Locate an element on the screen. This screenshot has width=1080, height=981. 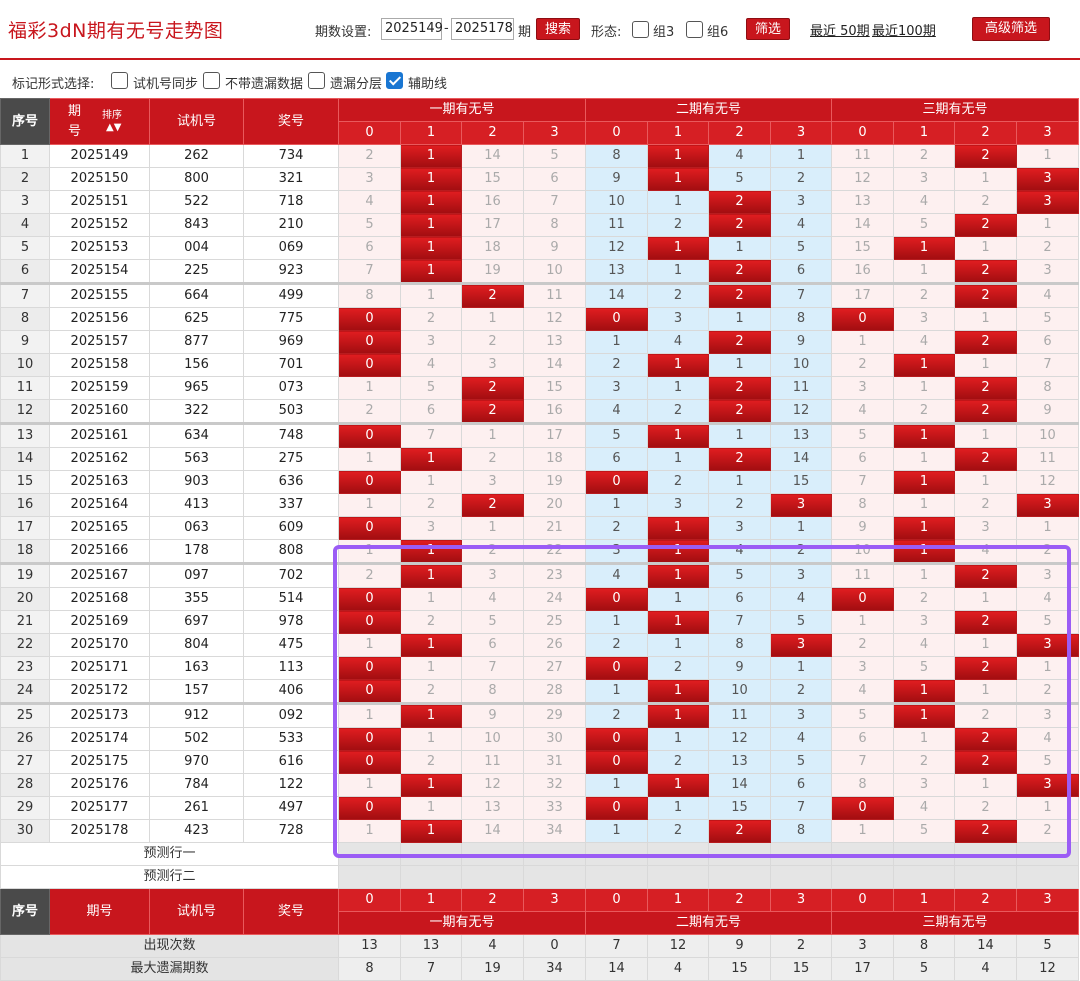
sort-label: 排序 is located at coordinates (112, 116).